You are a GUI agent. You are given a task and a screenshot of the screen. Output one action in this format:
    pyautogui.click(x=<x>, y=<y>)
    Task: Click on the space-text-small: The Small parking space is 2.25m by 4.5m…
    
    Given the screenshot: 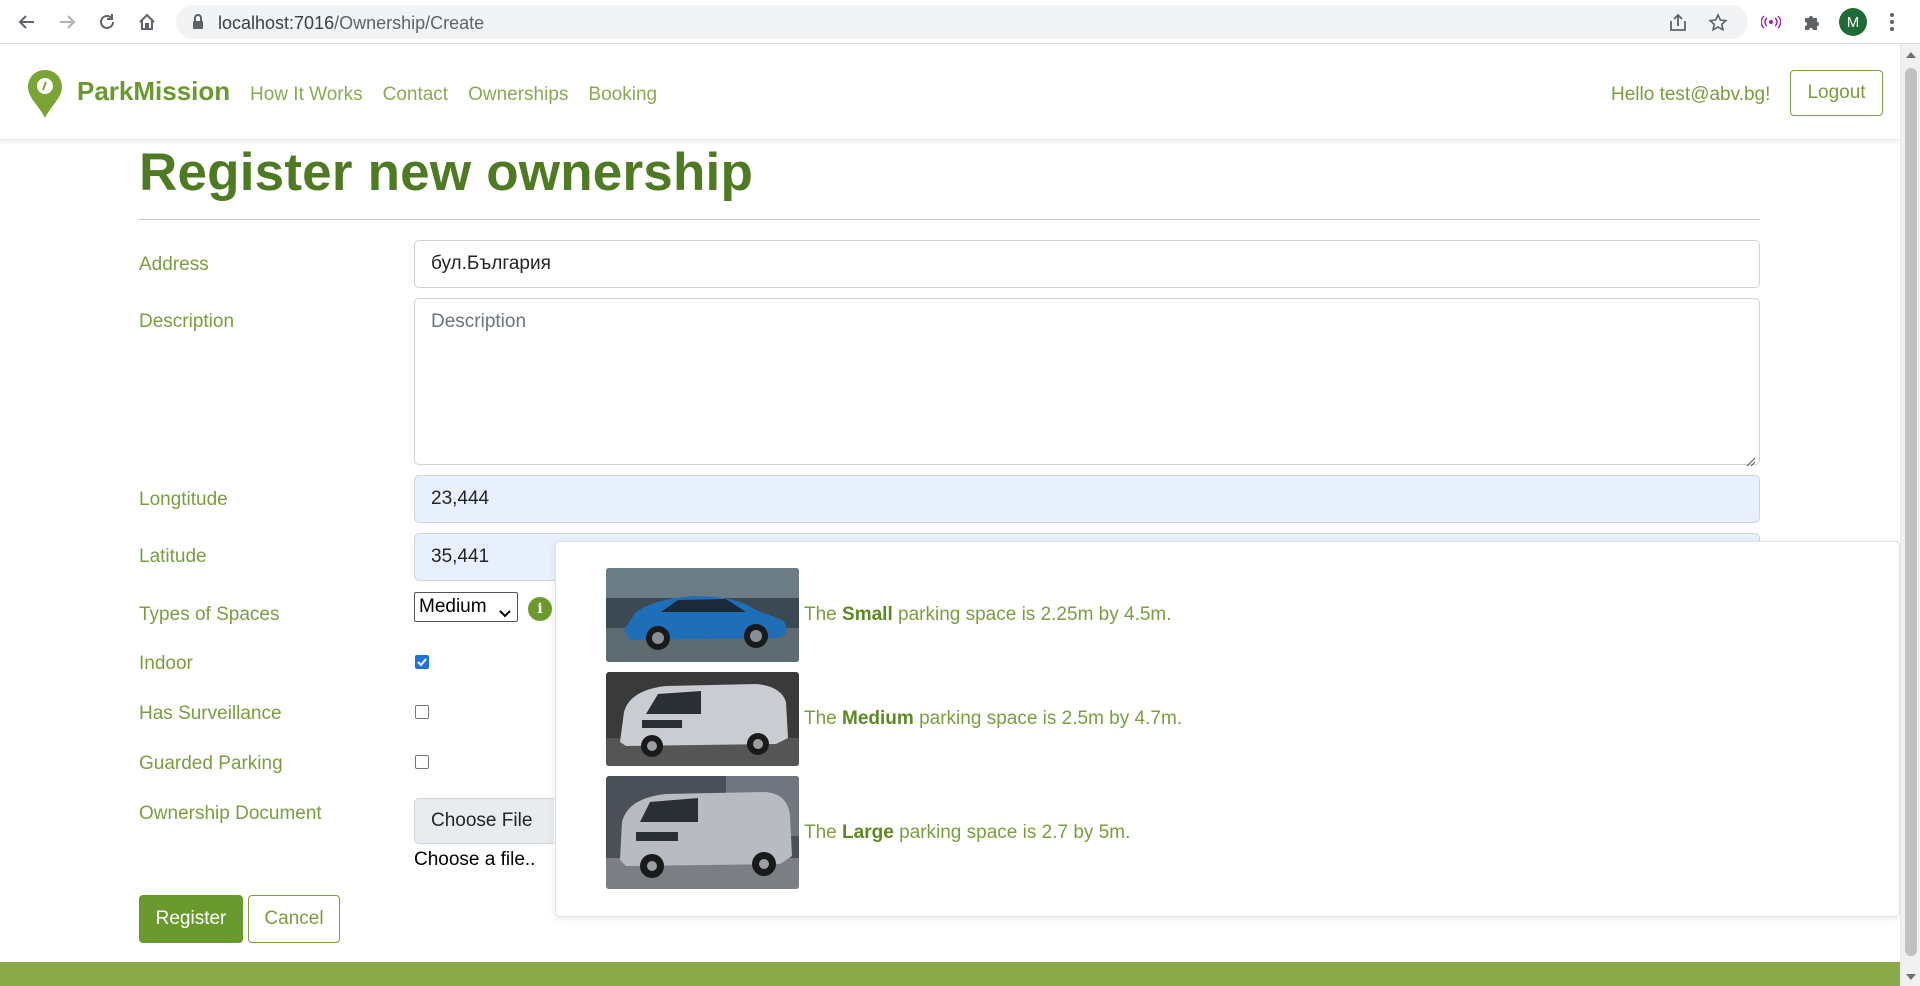 What is the action you would take?
    pyautogui.click(x=988, y=614)
    